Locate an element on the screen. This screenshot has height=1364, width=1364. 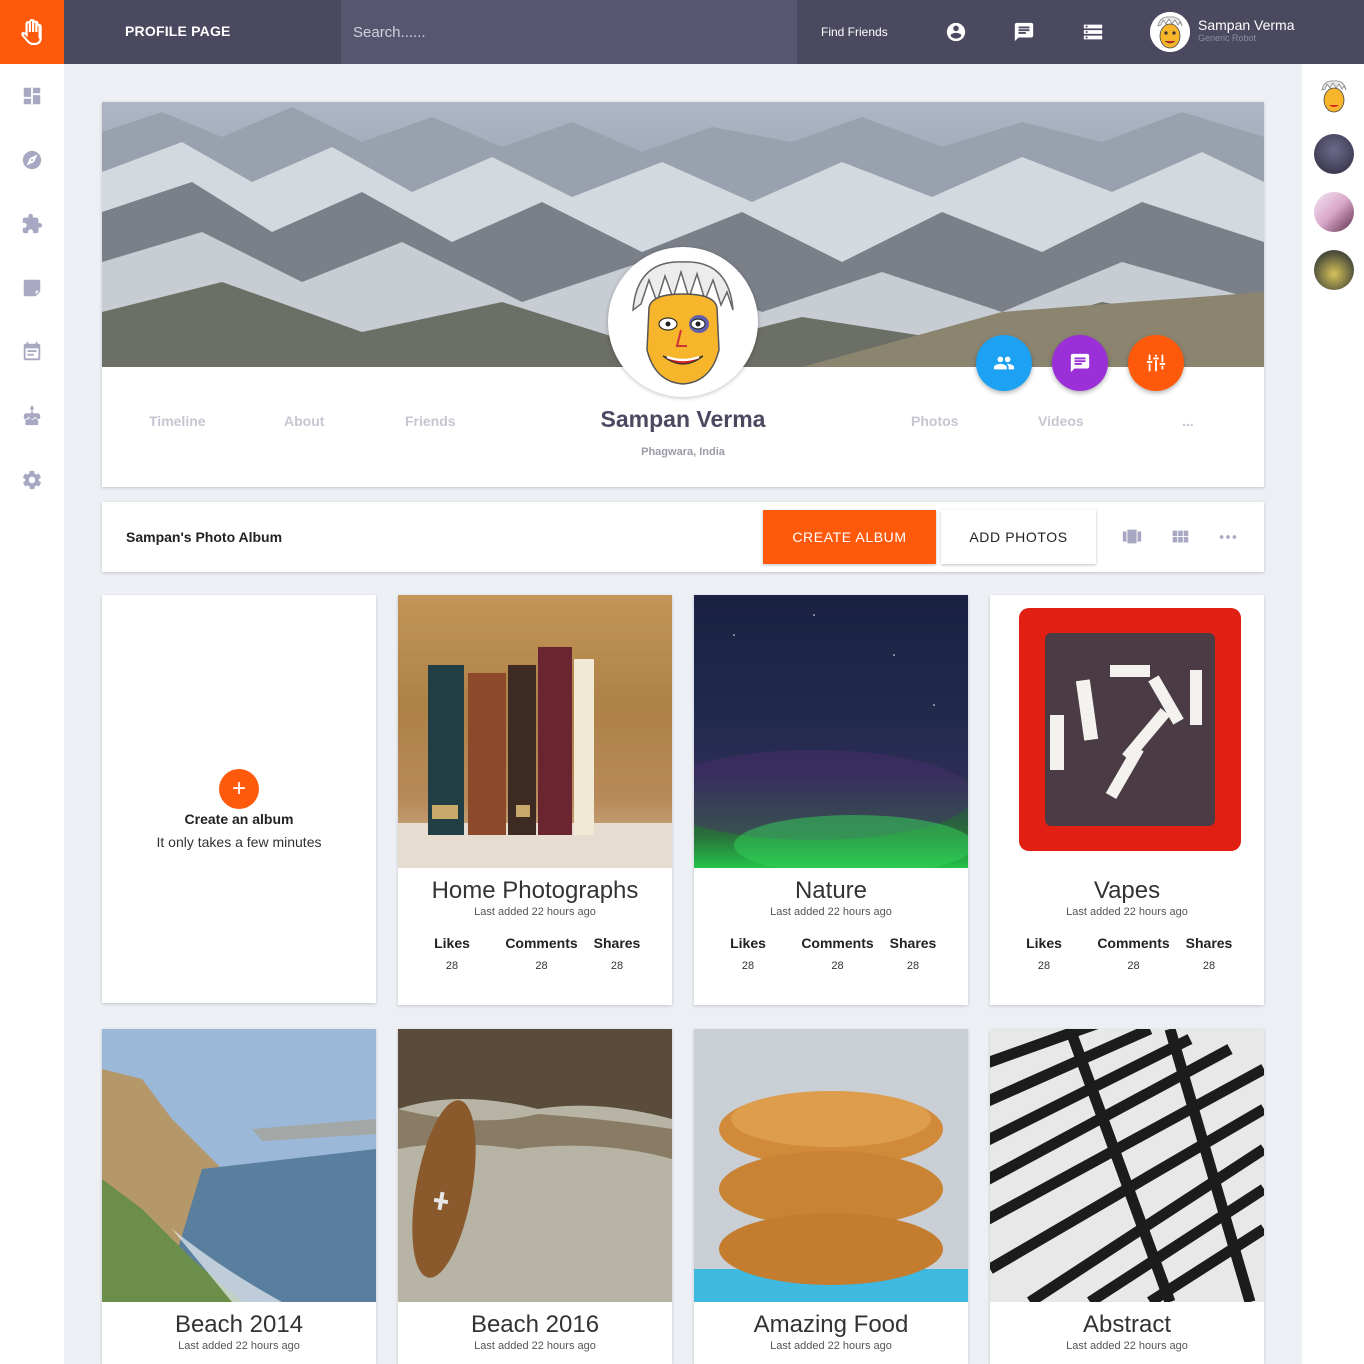
label-icon is located at coordinates (32, 288).